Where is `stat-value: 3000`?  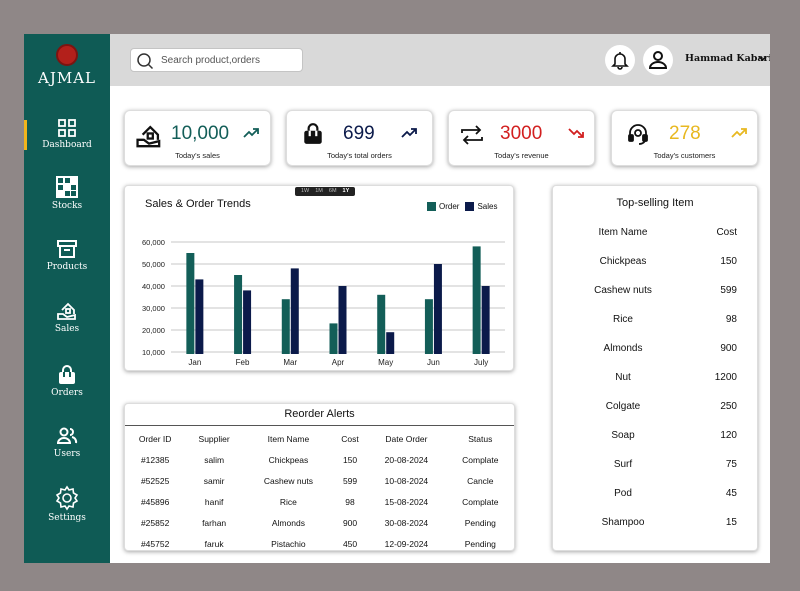
stat-value: 3000 is located at coordinates (521, 133).